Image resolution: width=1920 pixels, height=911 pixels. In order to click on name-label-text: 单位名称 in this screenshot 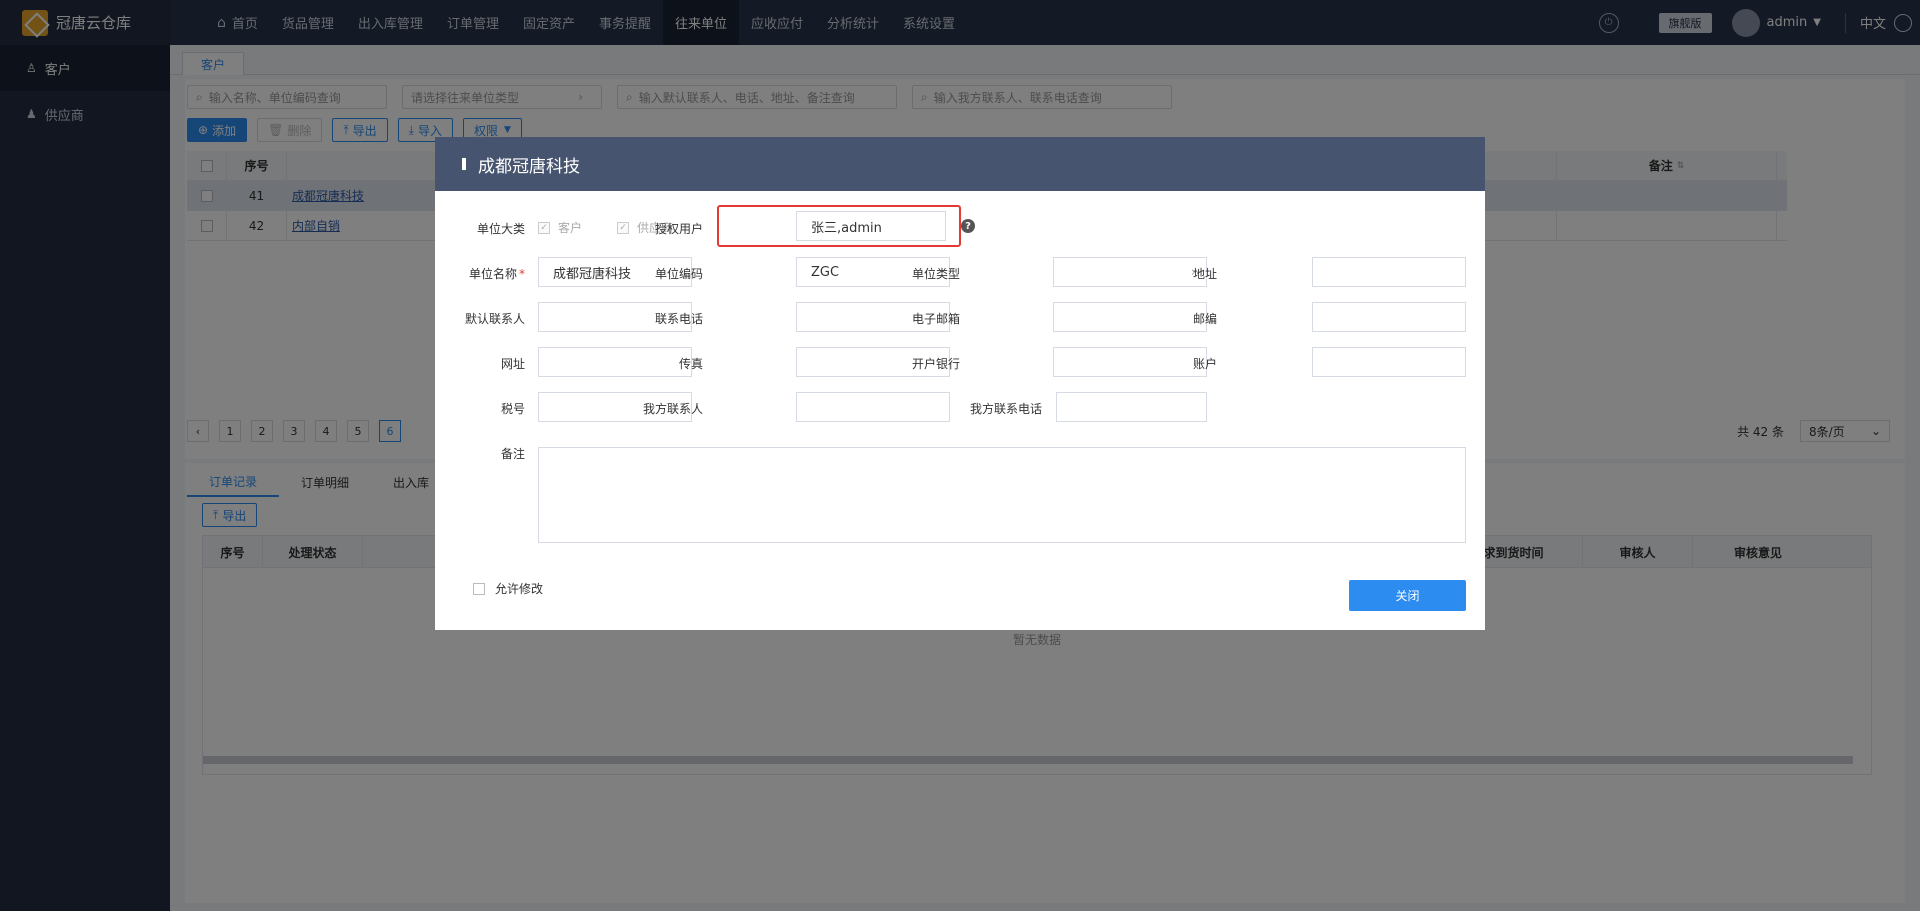, I will do `click(492, 274)`.